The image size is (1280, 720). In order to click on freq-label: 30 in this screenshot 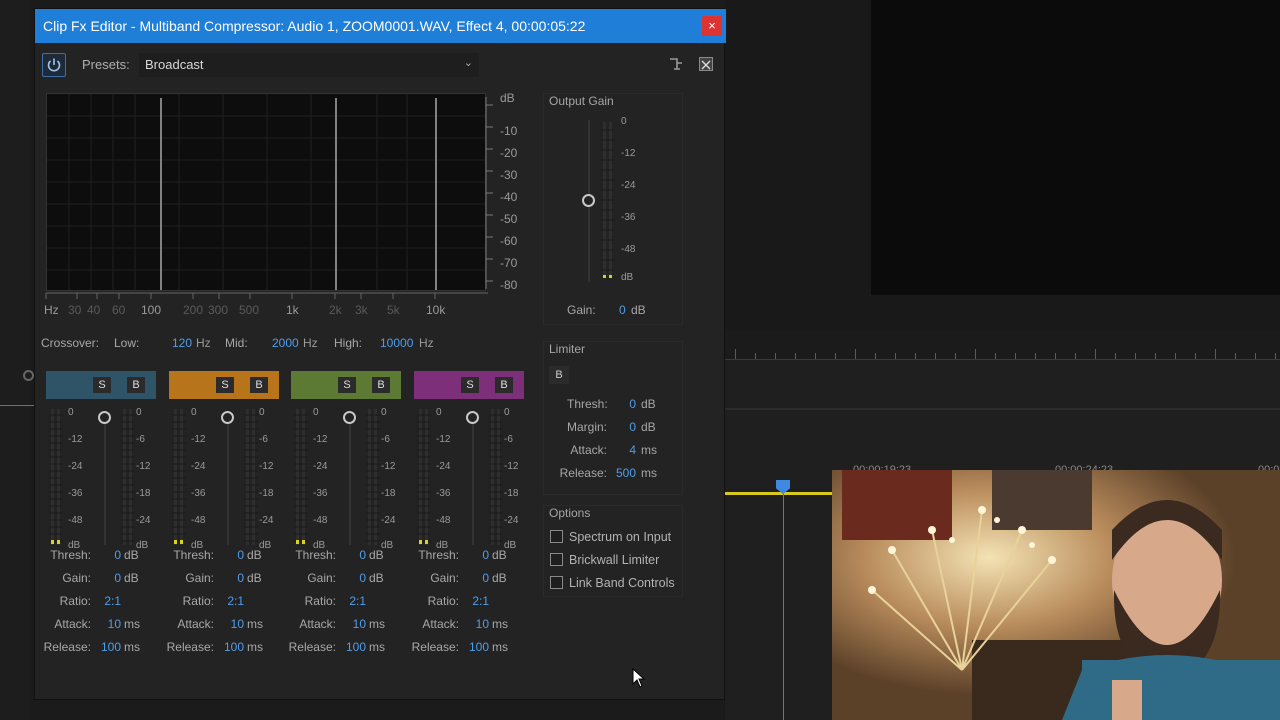, I will do `click(75, 310)`.